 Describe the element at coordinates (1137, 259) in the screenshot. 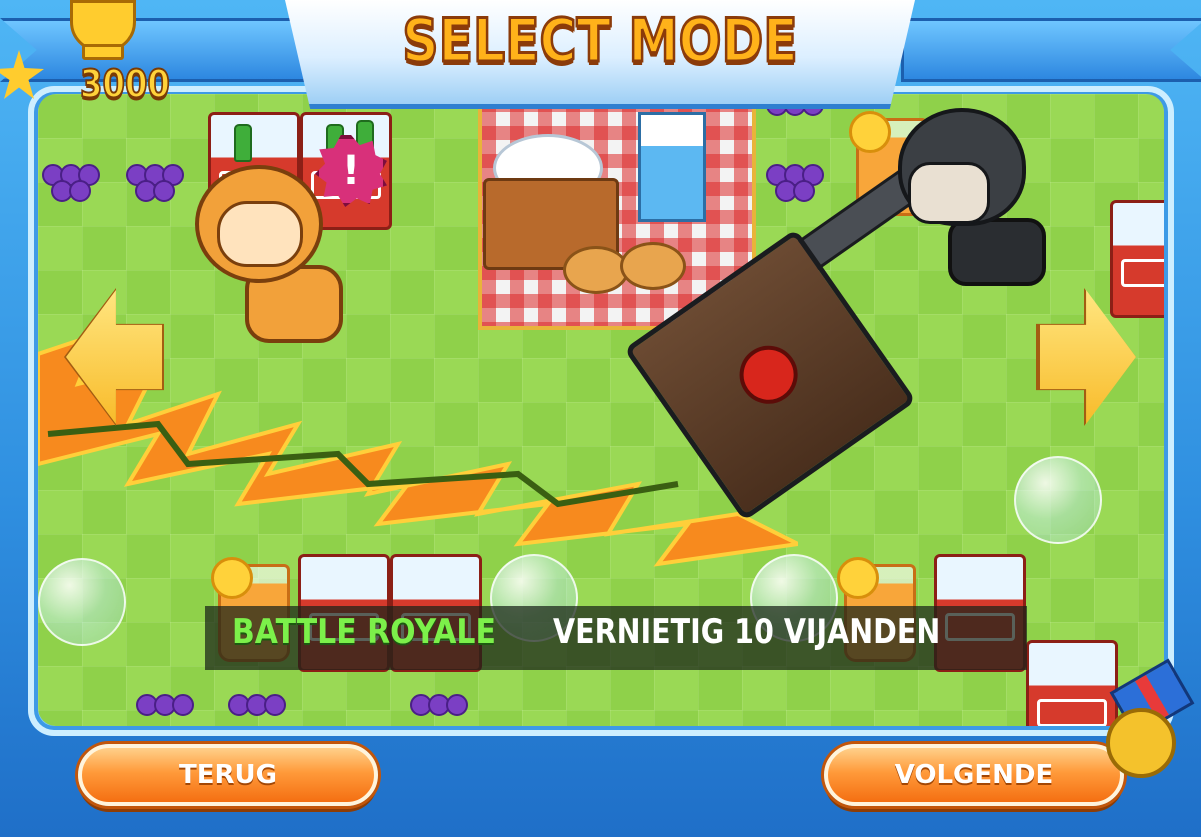

I see `cooler-prop` at that location.